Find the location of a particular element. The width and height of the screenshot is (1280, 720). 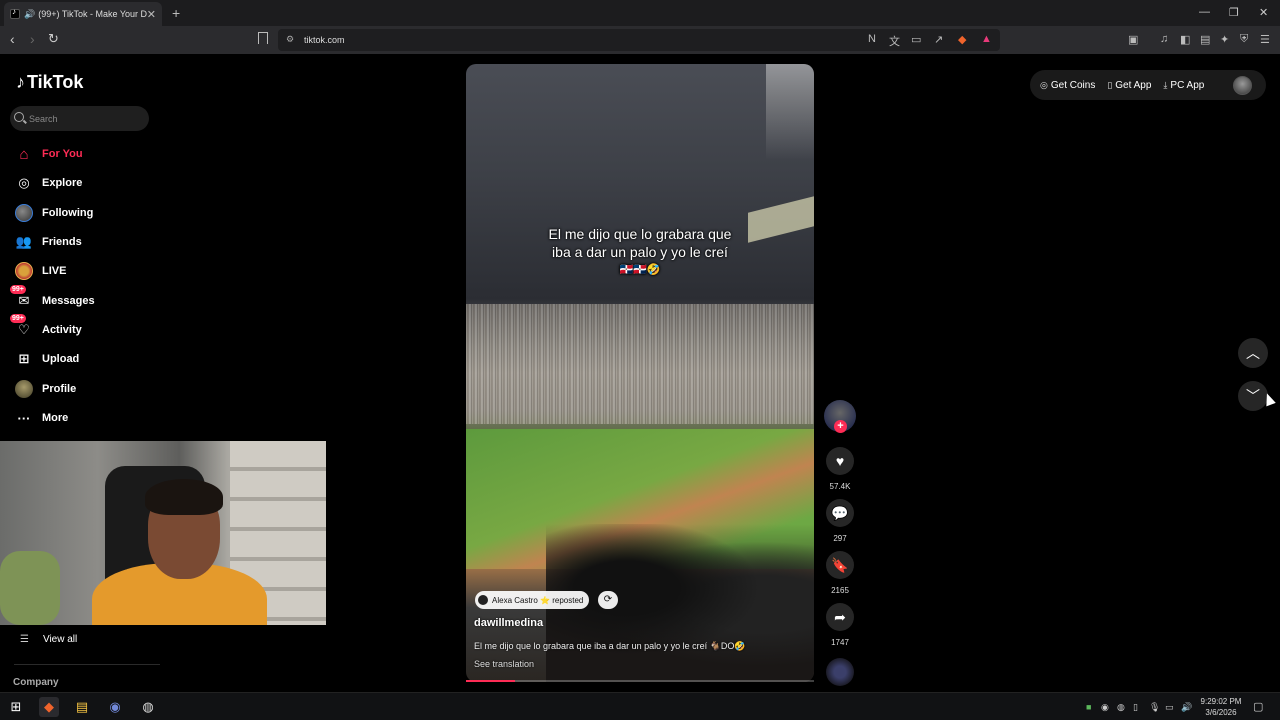

activity-badge: 99+ is located at coordinates (18, 318).